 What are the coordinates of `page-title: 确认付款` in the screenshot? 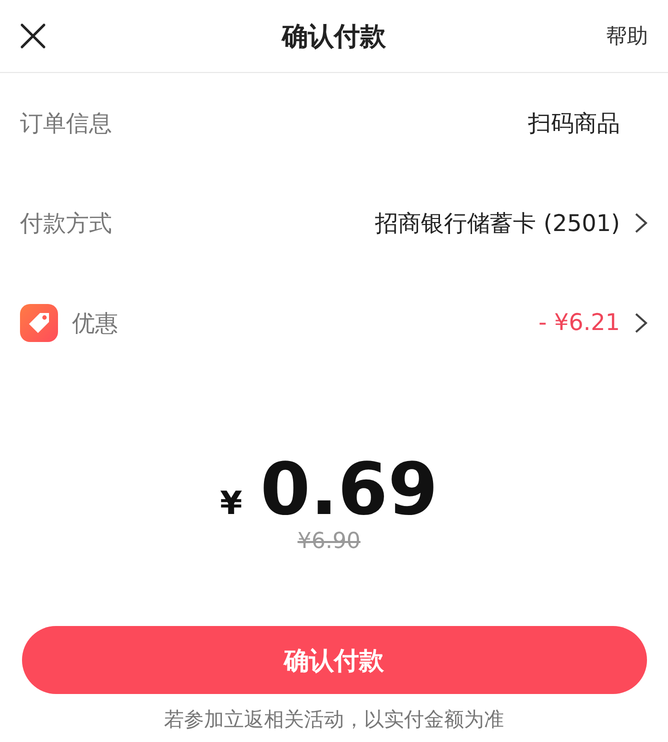 It's located at (334, 37).